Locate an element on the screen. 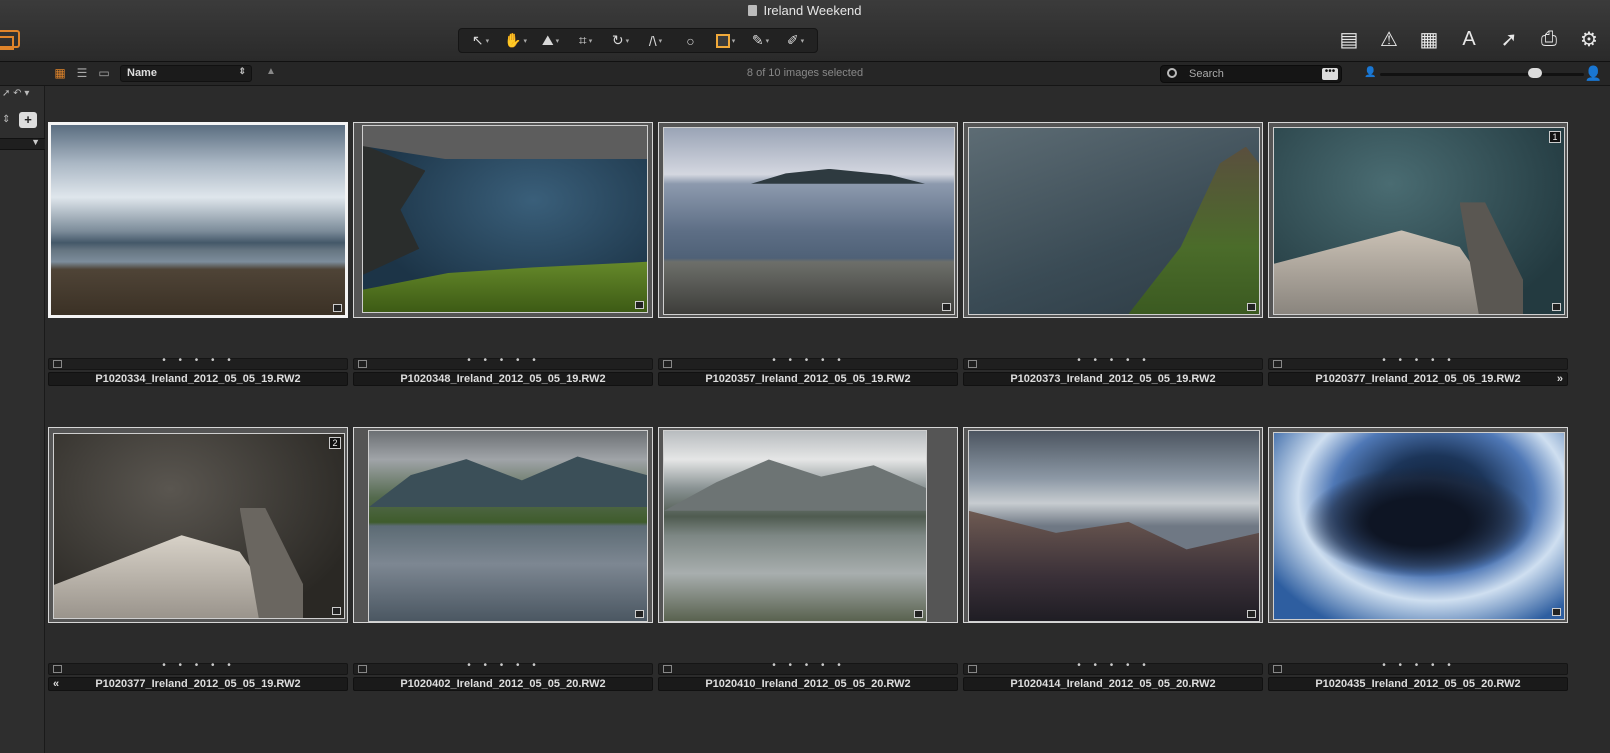  thumbnail-frame: 1 is located at coordinates (1418, 220).